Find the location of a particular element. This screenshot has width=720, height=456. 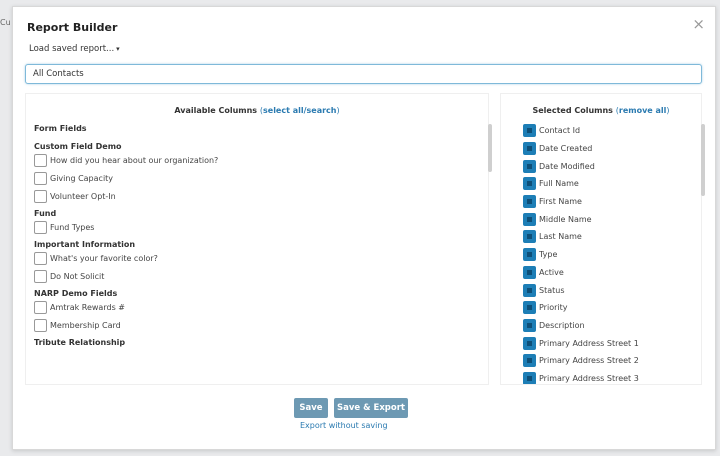

export-without-saving-link: Export without saving is located at coordinates (344, 425).